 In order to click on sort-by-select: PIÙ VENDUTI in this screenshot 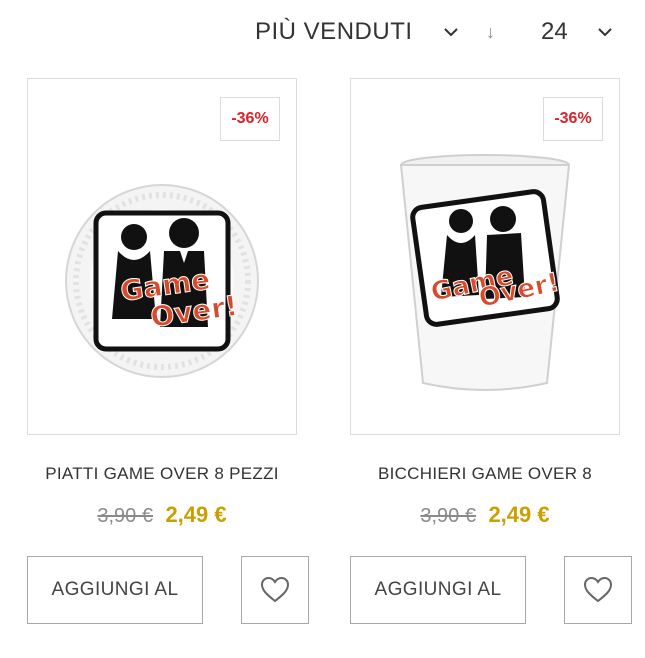, I will do `click(334, 32)`.